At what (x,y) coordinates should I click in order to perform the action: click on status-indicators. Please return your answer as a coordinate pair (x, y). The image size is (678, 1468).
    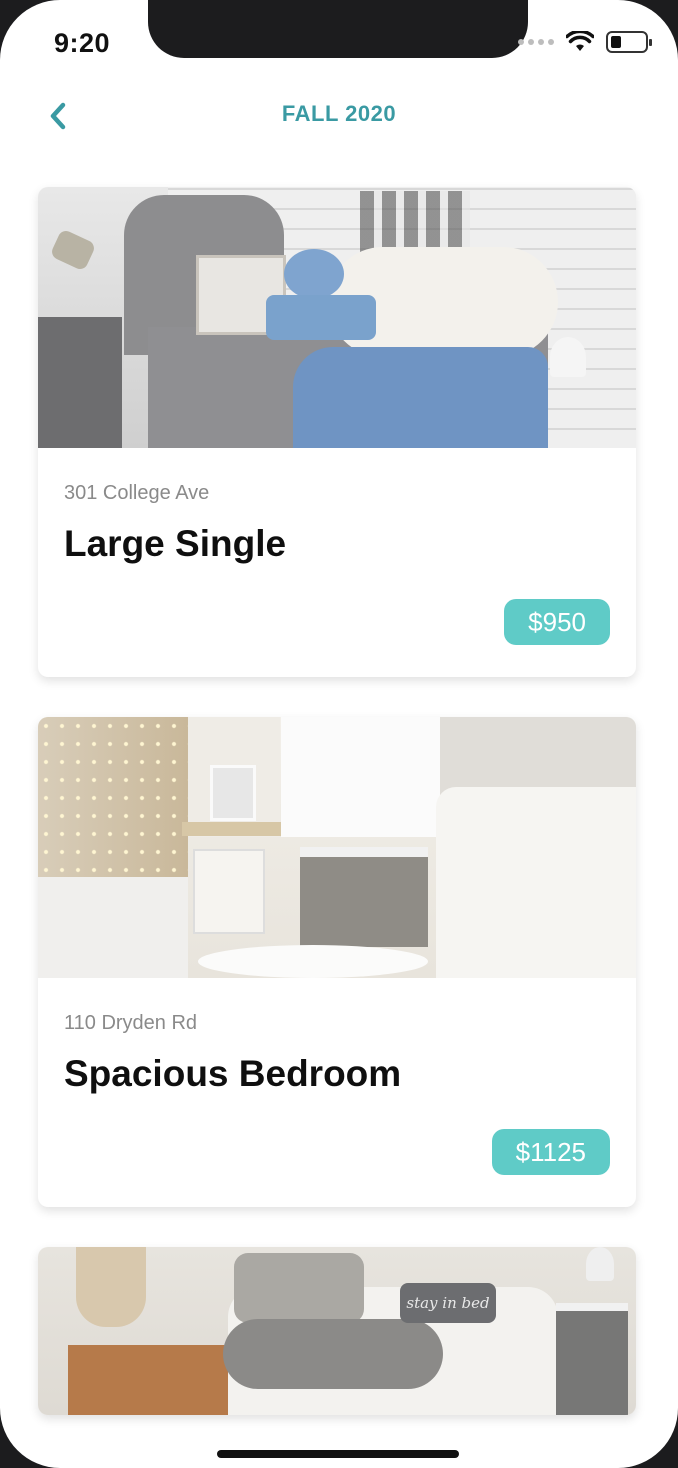
    Looking at the image, I should click on (585, 42).